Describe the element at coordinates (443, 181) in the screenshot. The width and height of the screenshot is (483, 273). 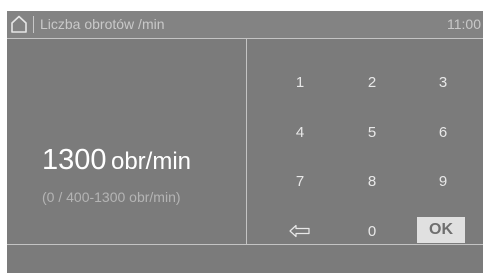
I see `key-9: 9` at that location.